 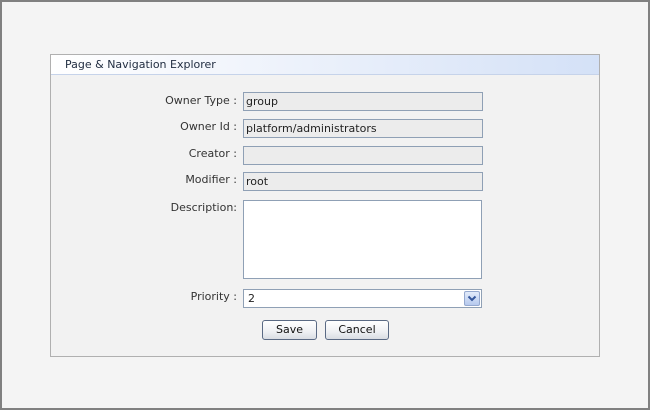 What do you see at coordinates (363, 155) in the screenshot?
I see `creator-field` at bounding box center [363, 155].